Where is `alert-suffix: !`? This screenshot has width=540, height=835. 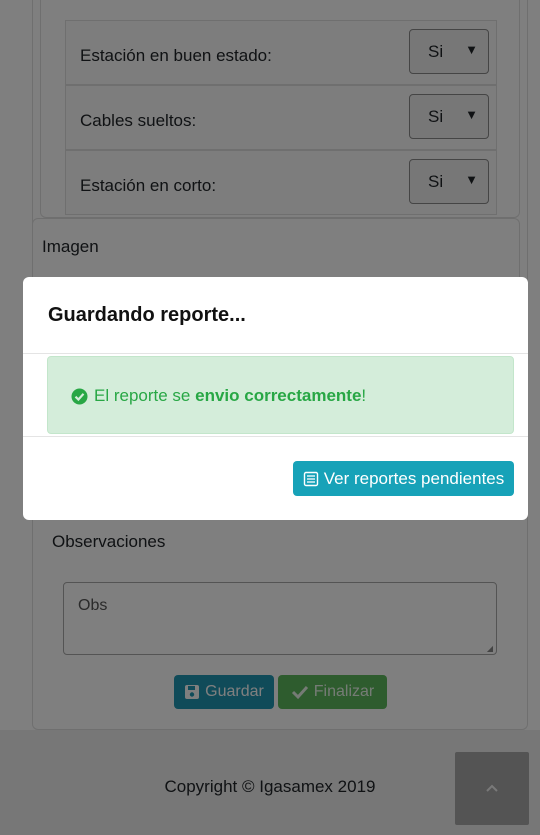
alert-suffix: ! is located at coordinates (364, 395).